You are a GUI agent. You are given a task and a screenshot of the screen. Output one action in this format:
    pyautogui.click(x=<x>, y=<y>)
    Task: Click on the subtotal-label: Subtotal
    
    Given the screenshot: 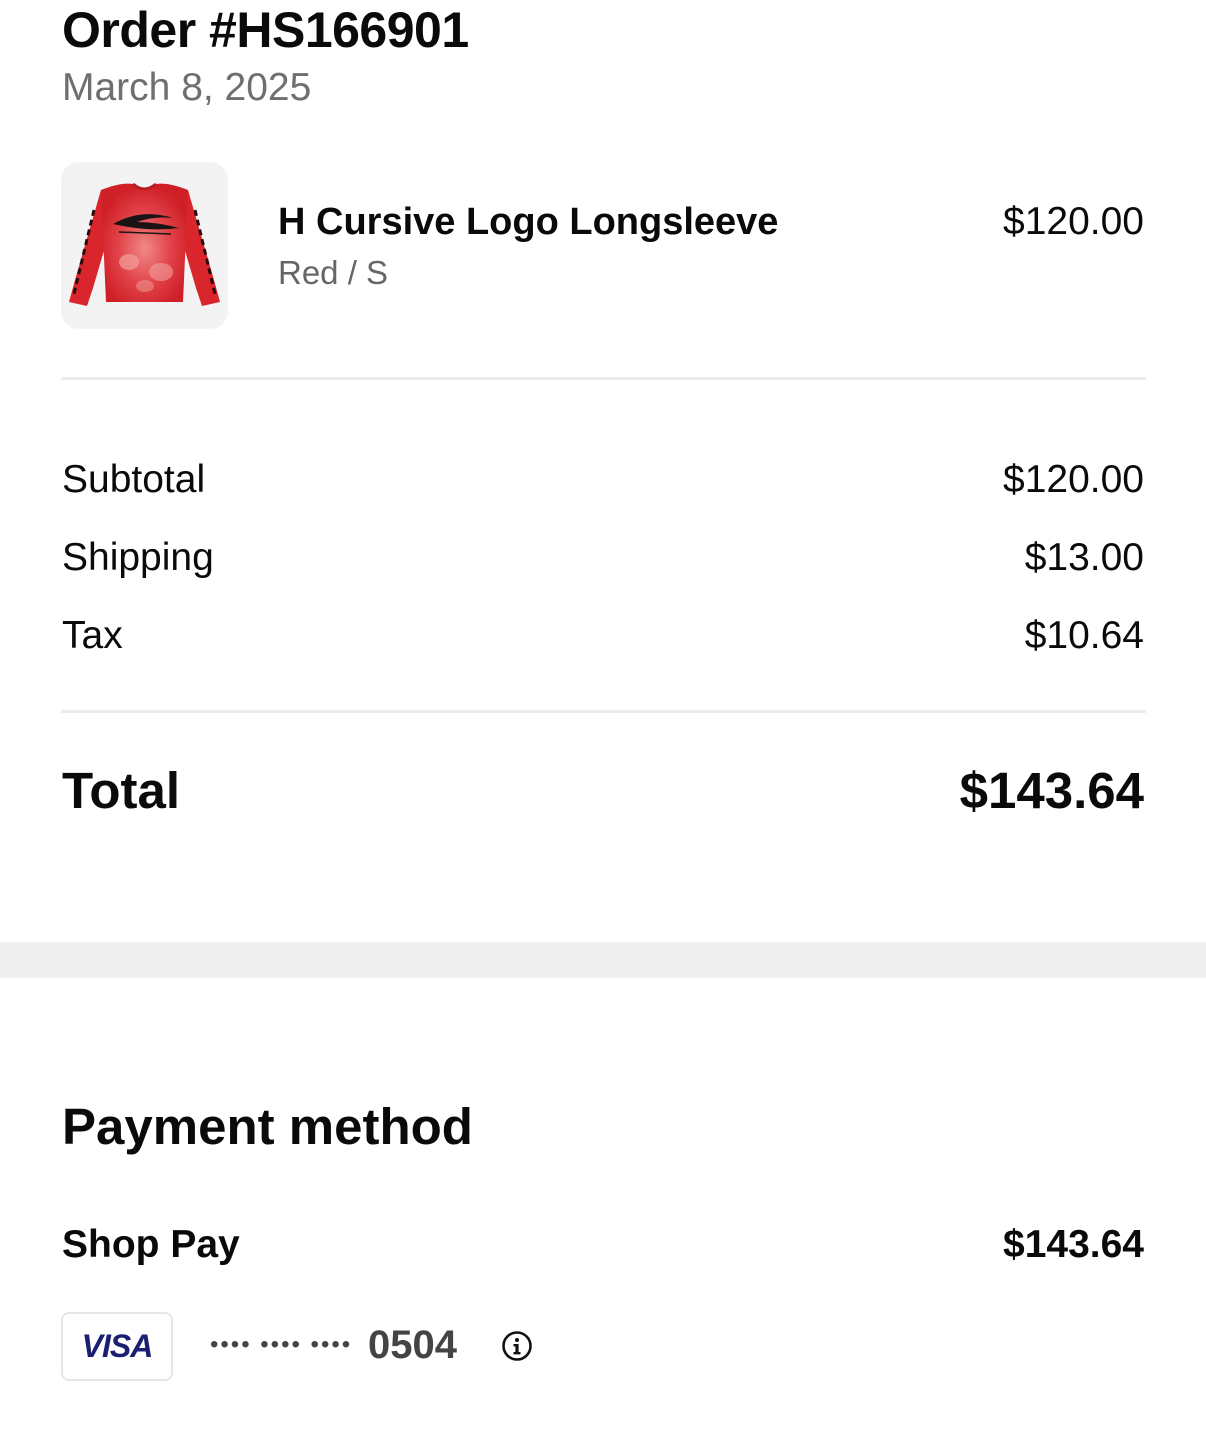 What is the action you would take?
    pyautogui.click(x=134, y=479)
    